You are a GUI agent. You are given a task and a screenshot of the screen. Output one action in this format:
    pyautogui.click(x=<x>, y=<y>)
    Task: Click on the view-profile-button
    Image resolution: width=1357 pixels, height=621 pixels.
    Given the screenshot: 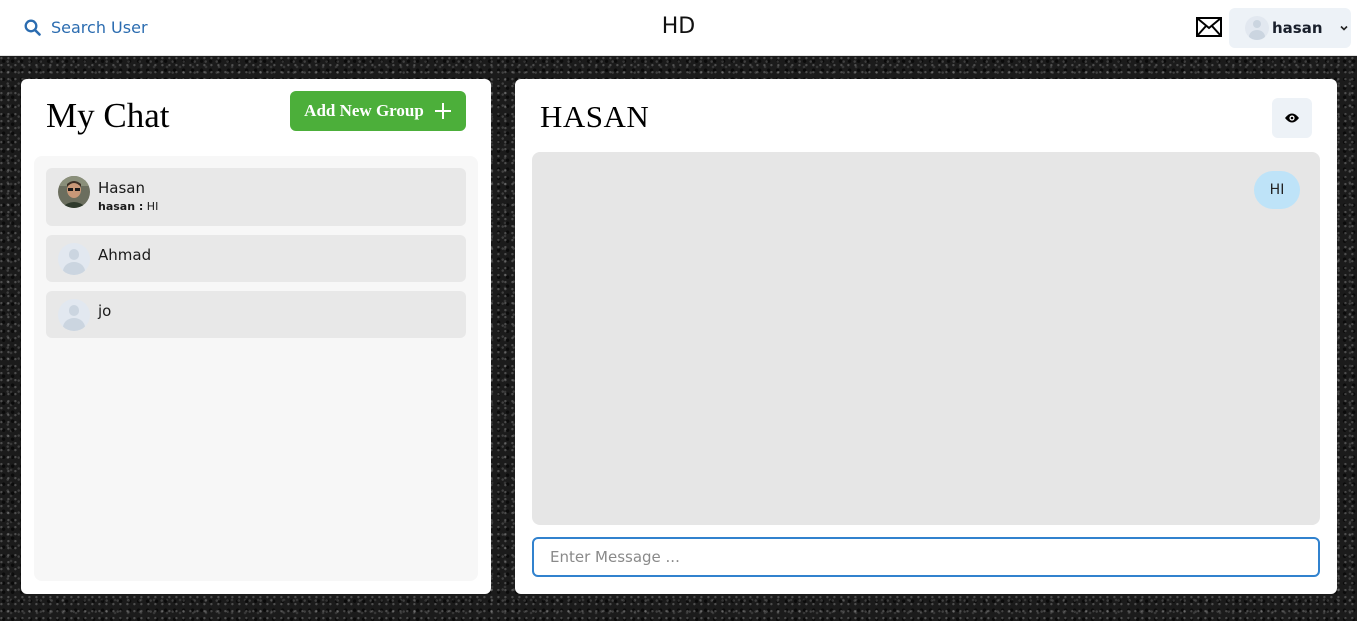 What is the action you would take?
    pyautogui.click(x=1292, y=118)
    